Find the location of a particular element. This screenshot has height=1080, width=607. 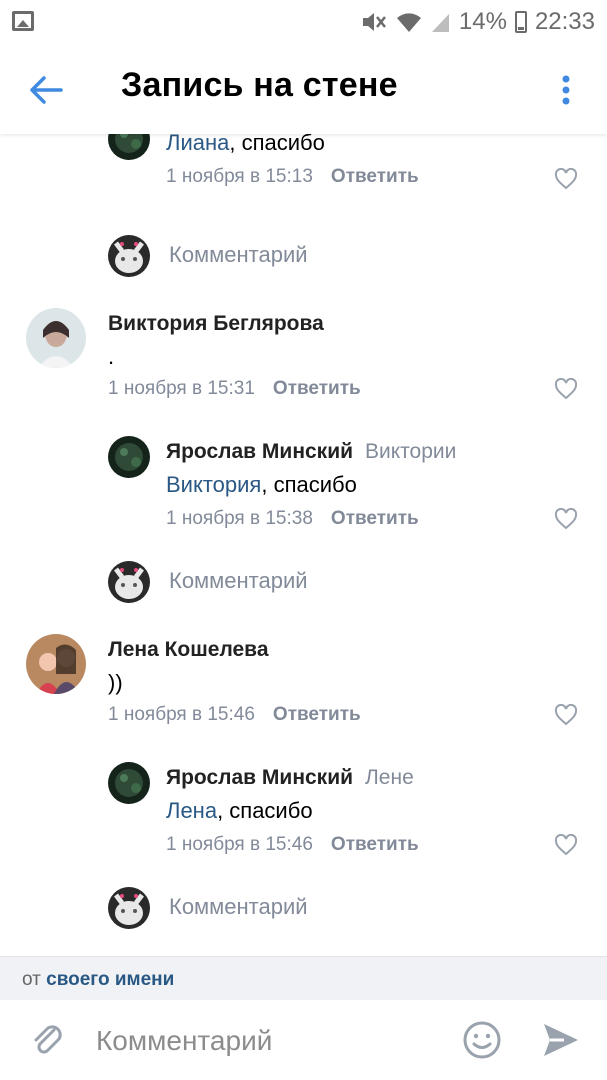

comment-input is located at coordinates (266, 1041).